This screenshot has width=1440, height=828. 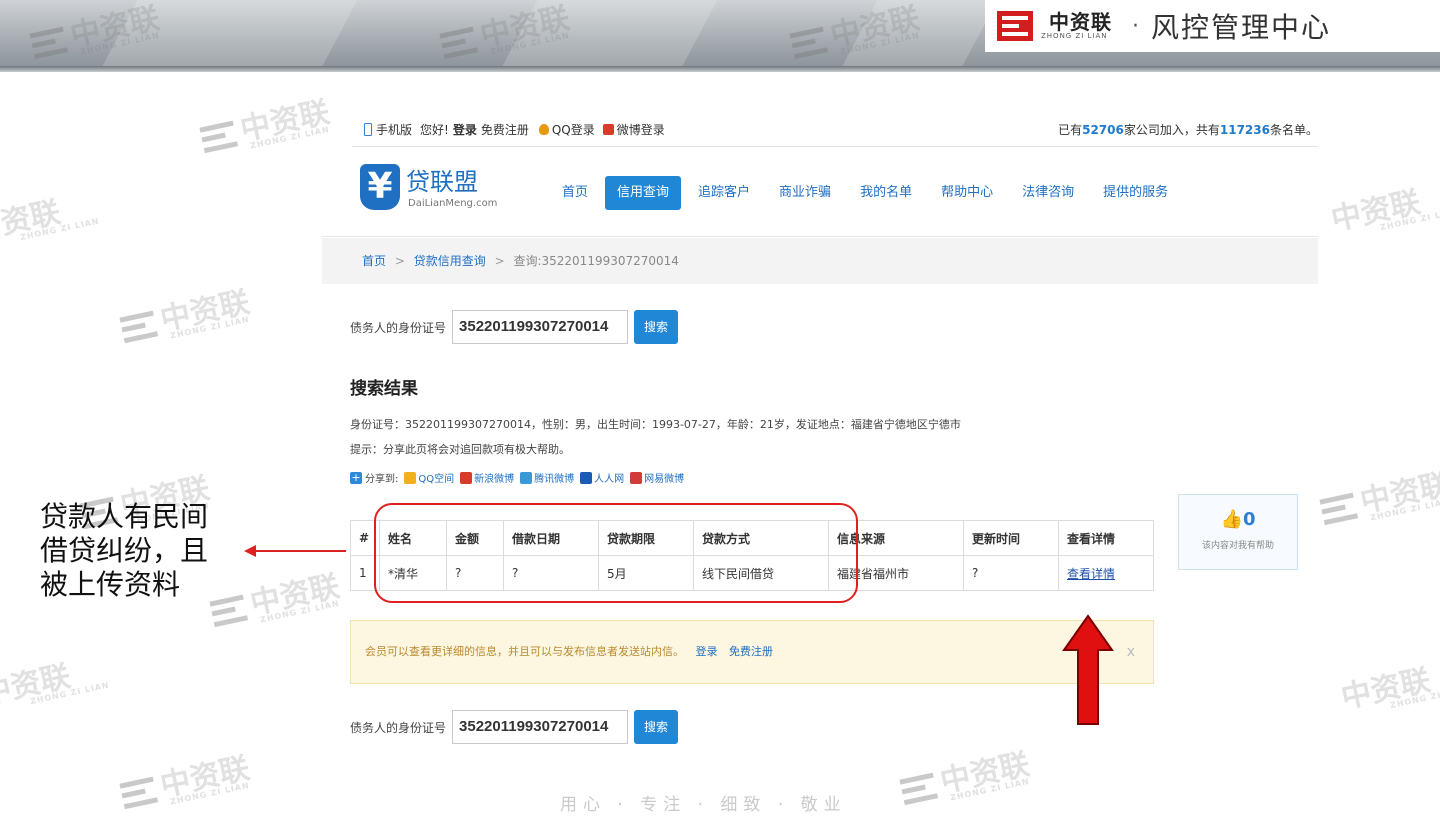 What do you see at coordinates (1241, 27) in the screenshot?
I see `slide-title: 风控管理中心` at bounding box center [1241, 27].